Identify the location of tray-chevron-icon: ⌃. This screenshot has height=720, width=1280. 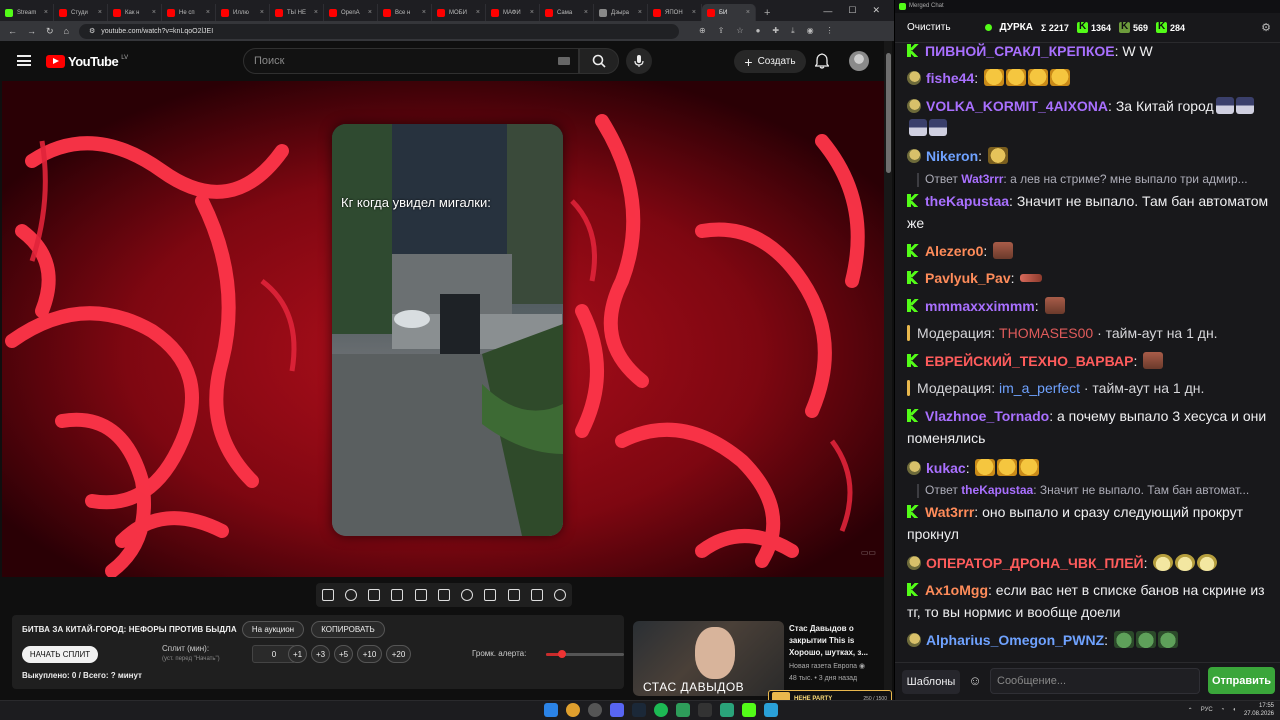
(1190, 710).